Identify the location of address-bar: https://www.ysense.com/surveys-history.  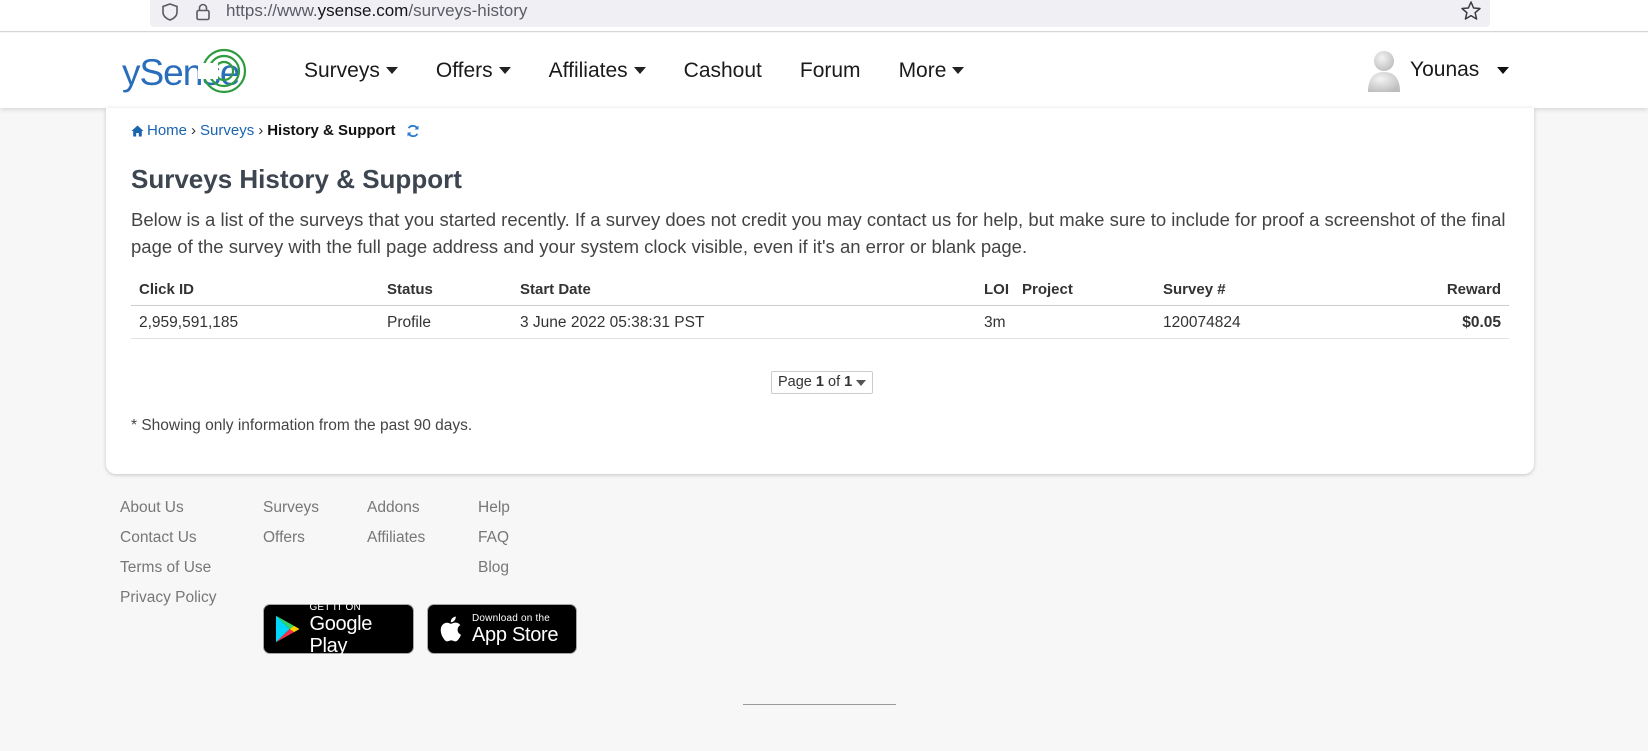
(820, 13).